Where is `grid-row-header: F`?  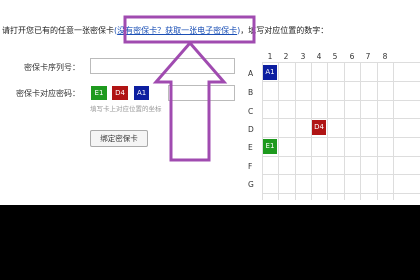
grid-row-header: F is located at coordinates (250, 166).